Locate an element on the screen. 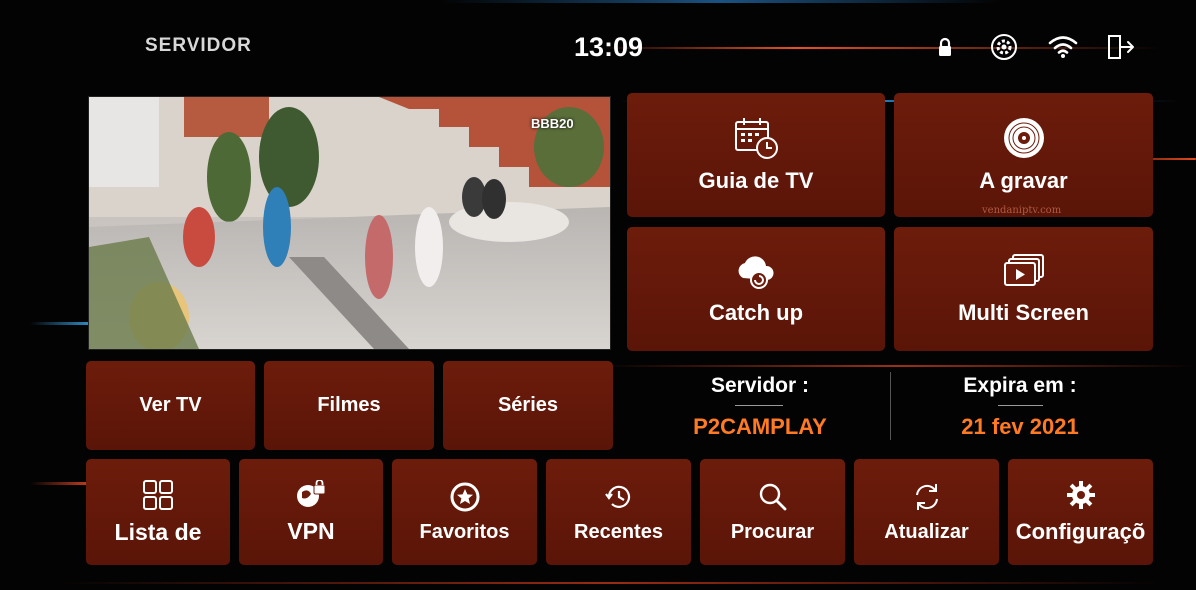 This screenshot has width=1196, height=590. multi-screen-icon is located at coordinates (1024, 272).